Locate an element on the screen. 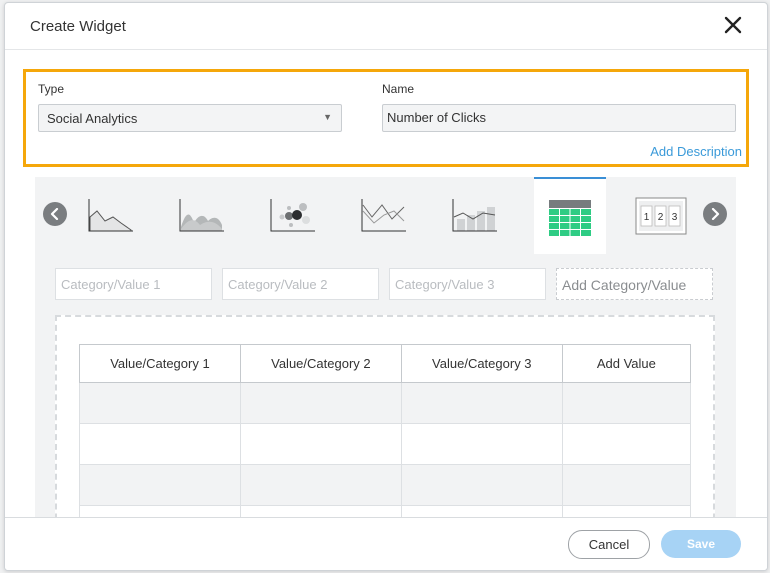  column-header: Value/Category 1 is located at coordinates (160, 363).